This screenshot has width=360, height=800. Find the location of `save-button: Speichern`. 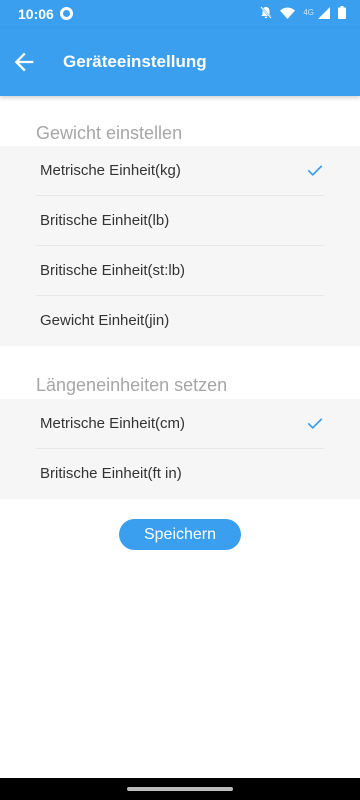

save-button: Speichern is located at coordinates (180, 534).